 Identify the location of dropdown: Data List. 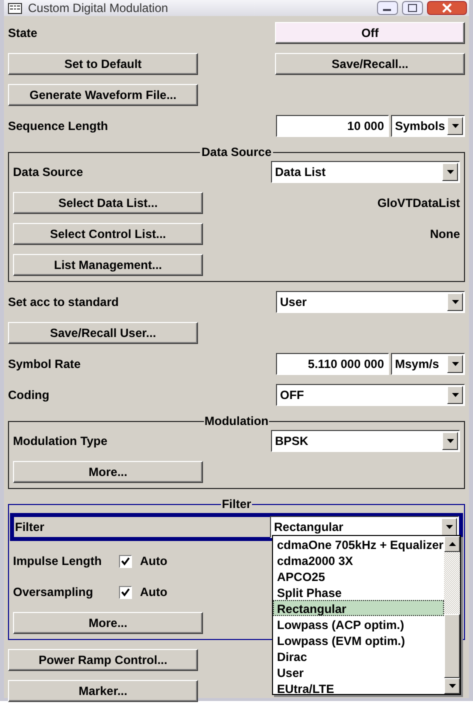
(365, 172).